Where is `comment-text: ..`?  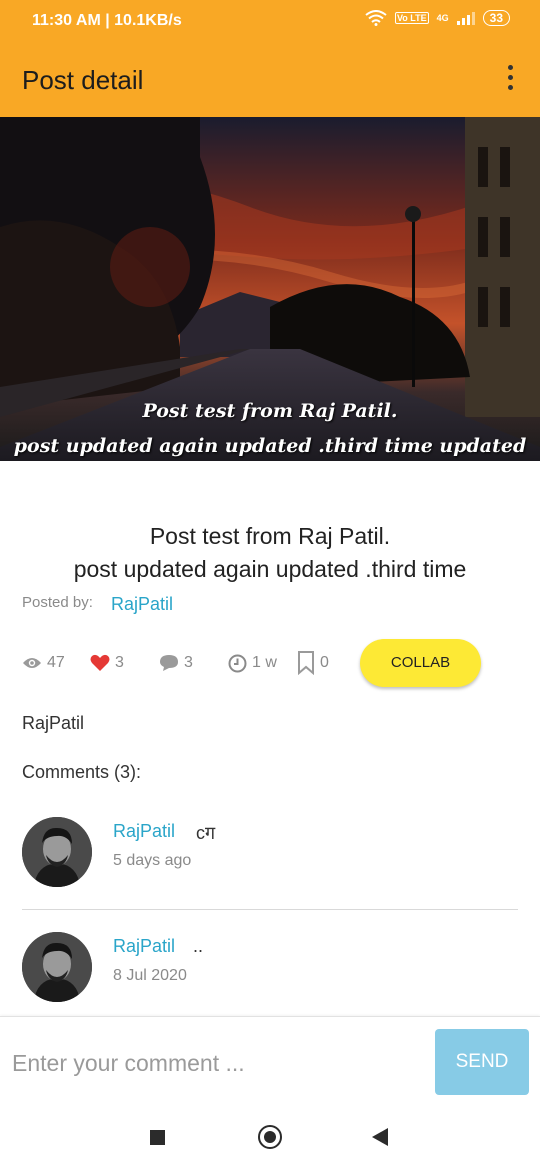 comment-text: .. is located at coordinates (198, 946).